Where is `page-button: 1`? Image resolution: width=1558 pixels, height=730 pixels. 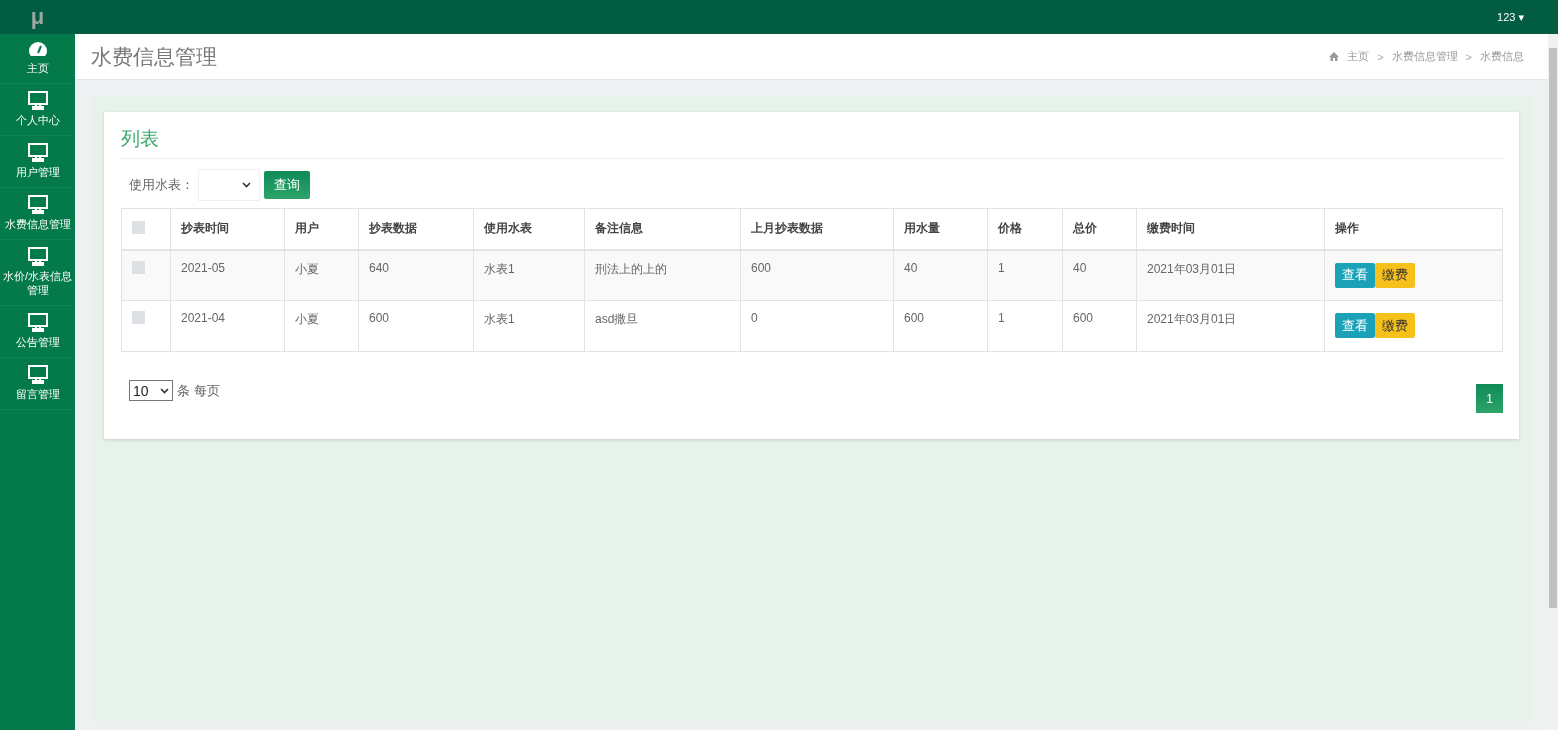 page-button: 1 is located at coordinates (1489, 398).